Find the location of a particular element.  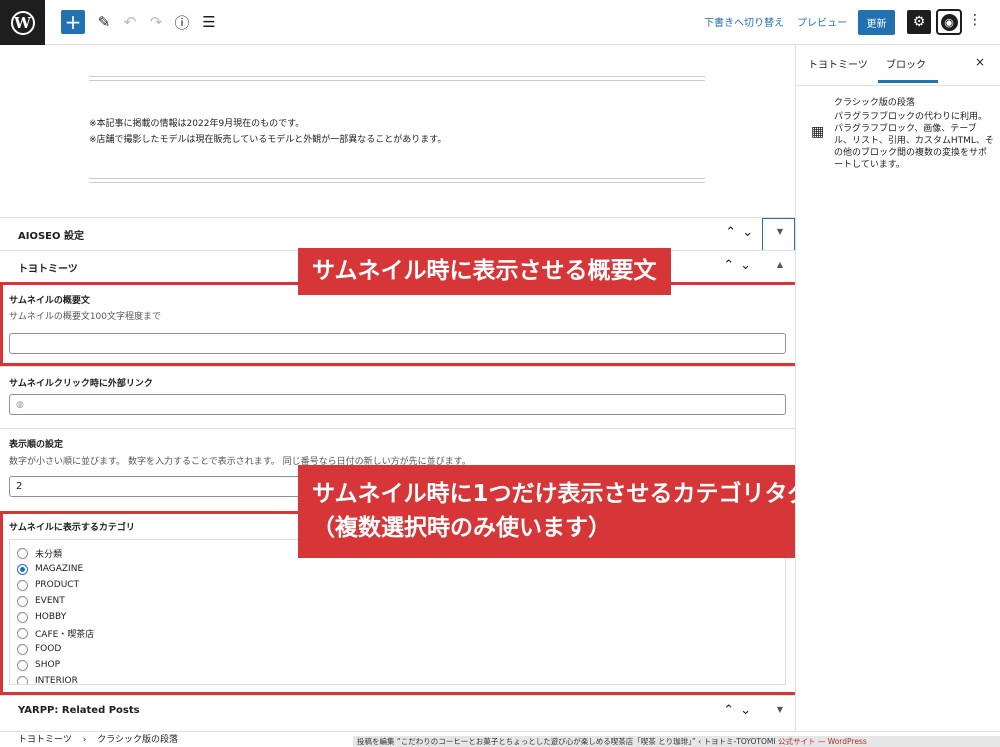

add-block-button: + is located at coordinates (73, 22).